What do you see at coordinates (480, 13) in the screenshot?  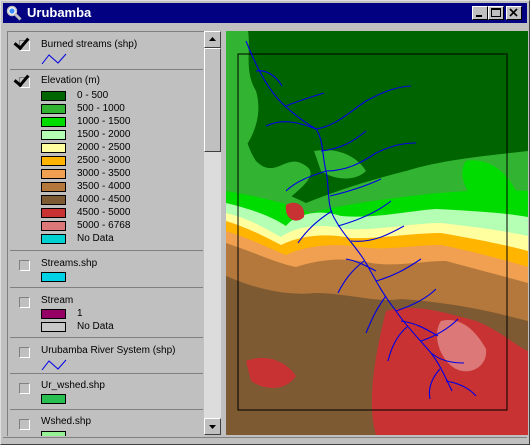 I see `minimize-button` at bounding box center [480, 13].